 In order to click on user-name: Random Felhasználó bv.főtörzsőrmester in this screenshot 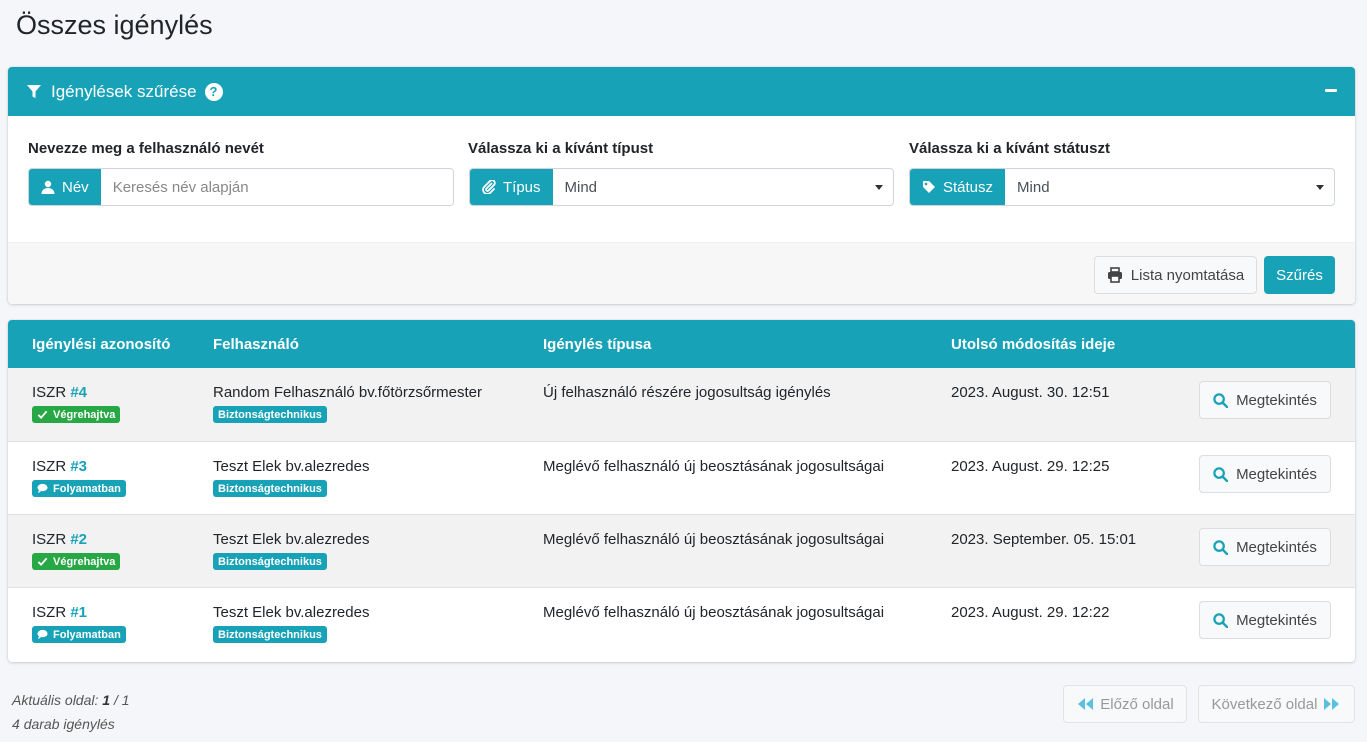, I will do `click(348, 392)`.